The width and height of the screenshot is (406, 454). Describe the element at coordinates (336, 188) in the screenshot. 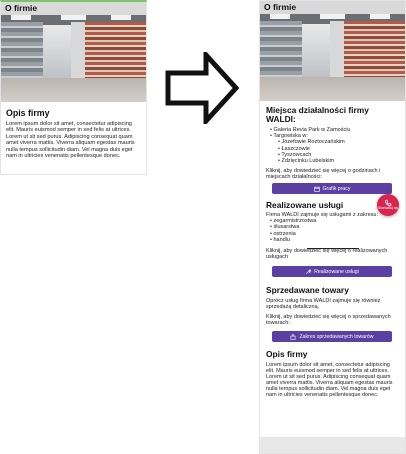

I see `schedule-button-label: Grafik pracy` at that location.